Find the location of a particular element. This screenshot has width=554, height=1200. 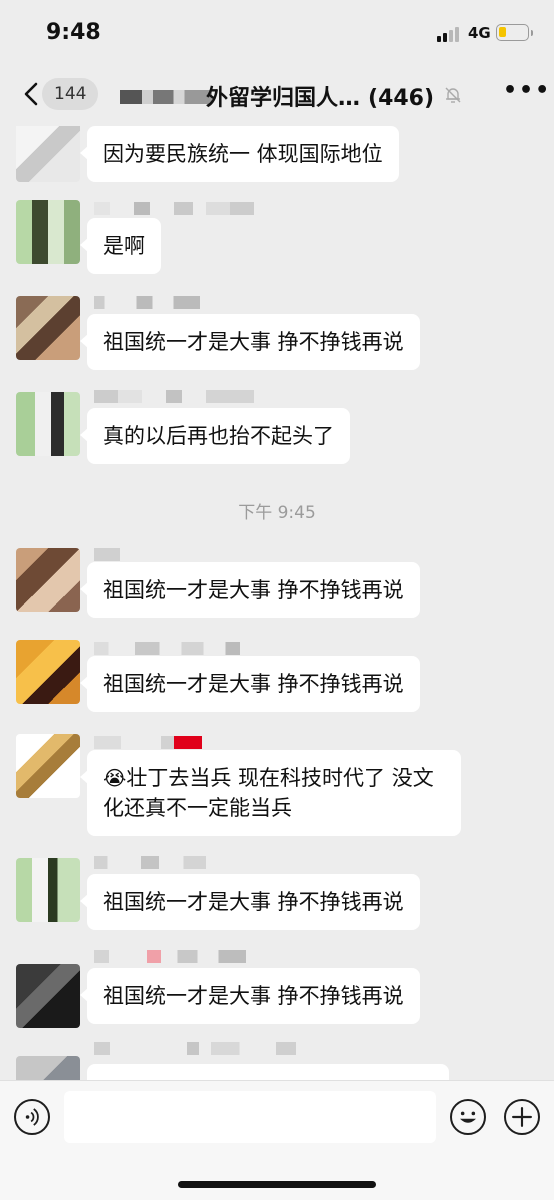

message-bubble: 真的以后再也抬不起头了 is located at coordinates (215, 436).